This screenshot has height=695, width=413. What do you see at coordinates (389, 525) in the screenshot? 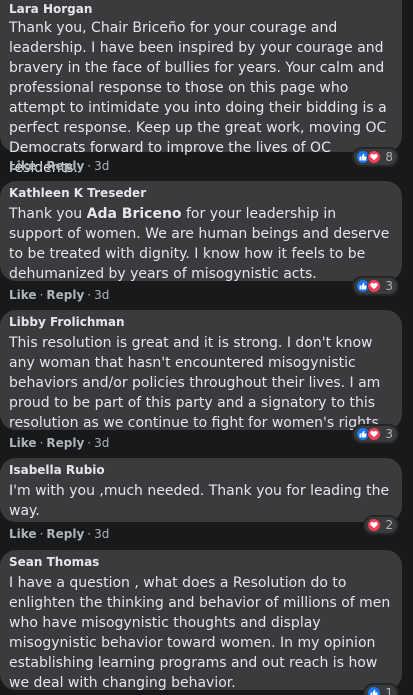
I see `reaction-count: 2` at bounding box center [389, 525].